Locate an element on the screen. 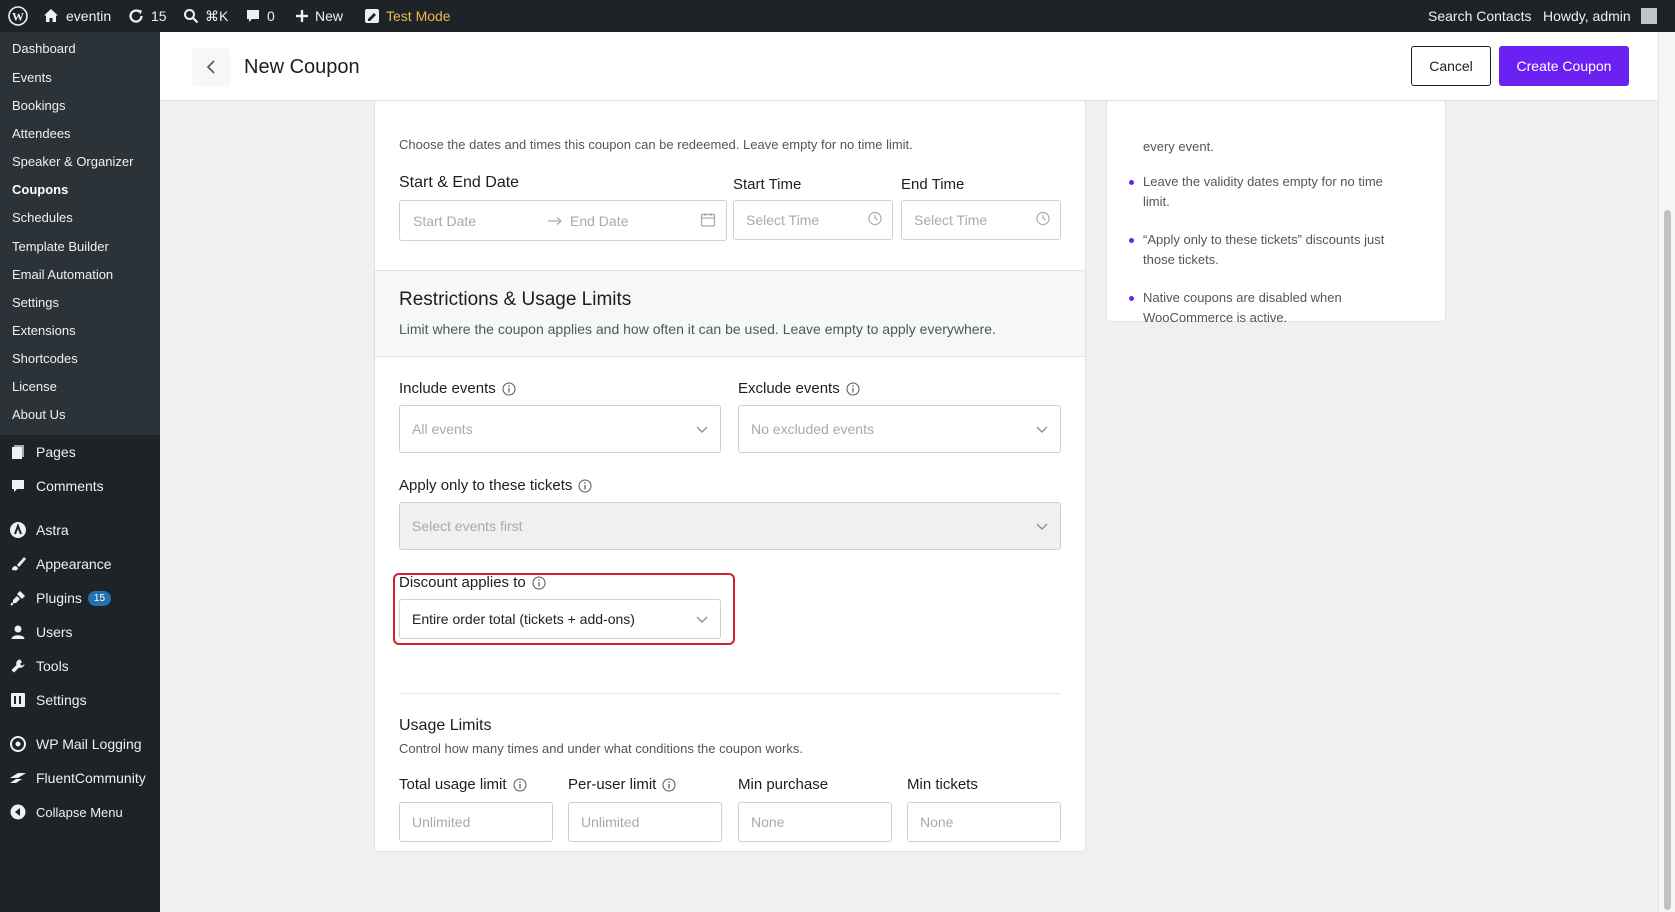 This screenshot has width=1675, height=912. per-user-placeholder: Unlimited is located at coordinates (610, 822).